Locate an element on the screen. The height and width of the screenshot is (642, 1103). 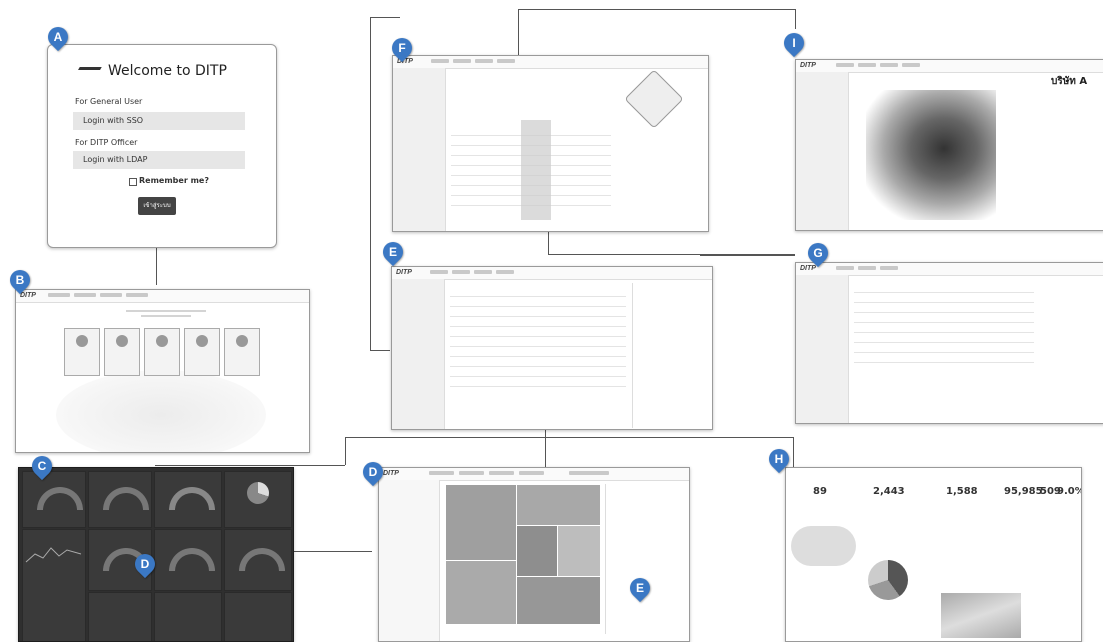
badge-g: G is located at coordinates (818, 253).